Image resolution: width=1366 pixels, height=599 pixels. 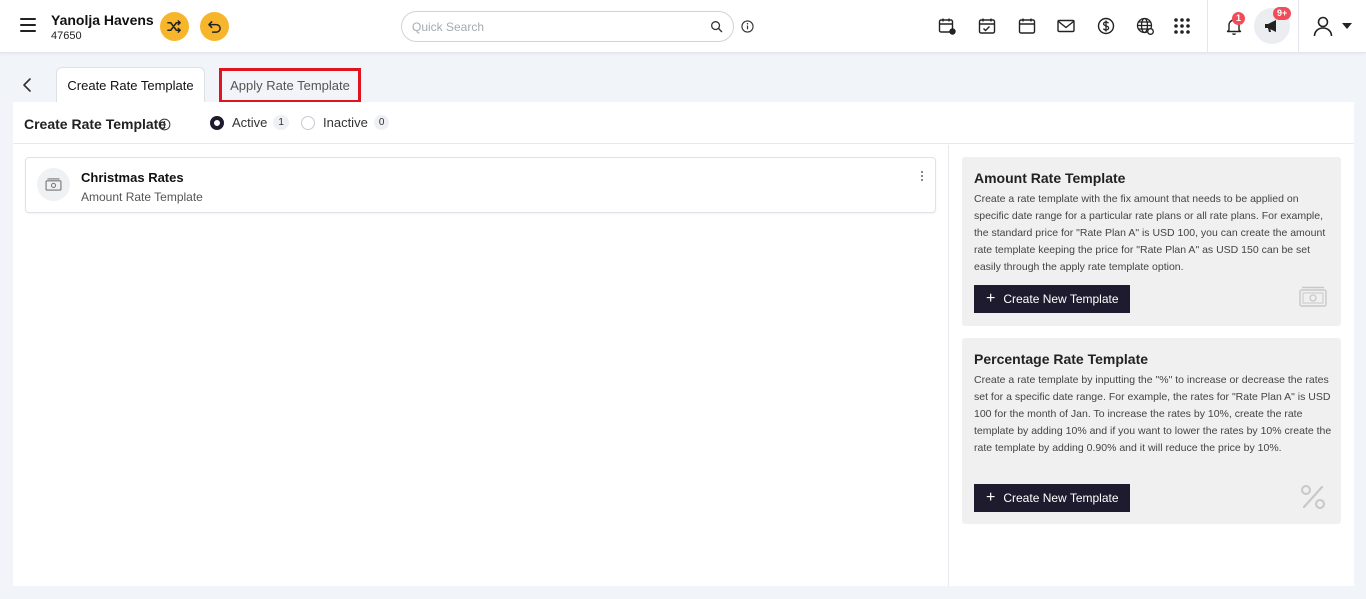 I want to click on section-title: Create Rate Template, so click(x=95, y=124).